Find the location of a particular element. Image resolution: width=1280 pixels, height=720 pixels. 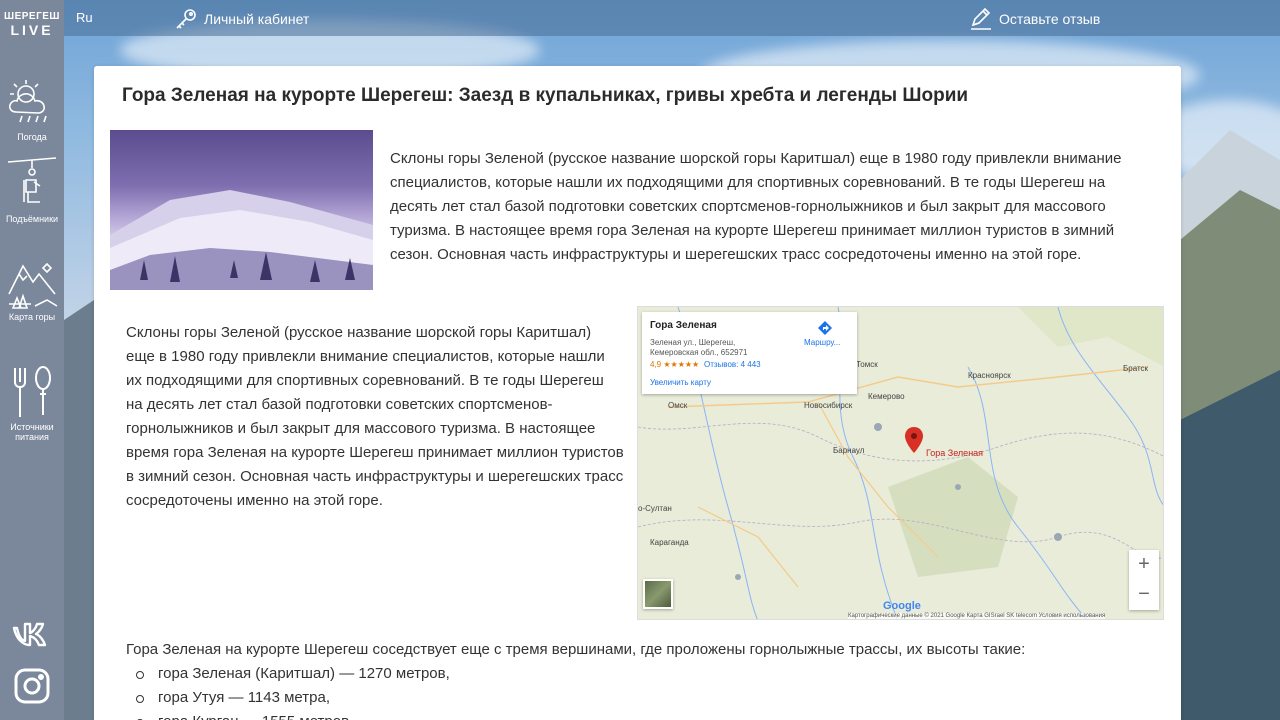

sidebar-item-mountain-map: Карта горы is located at coordinates (32, 288).